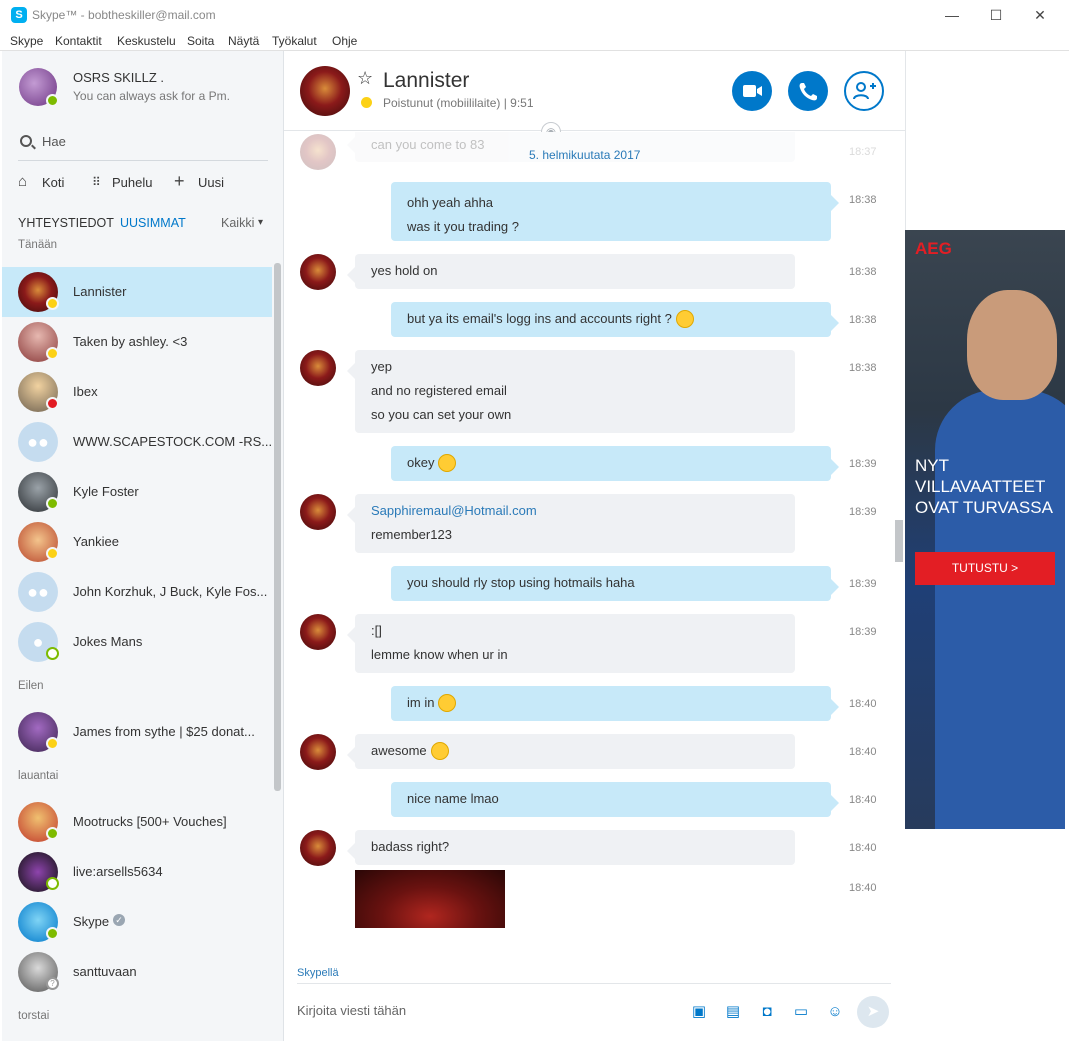 The height and width of the screenshot is (1041, 1069). I want to click on smiley-emoji-icon, so click(439, 750).